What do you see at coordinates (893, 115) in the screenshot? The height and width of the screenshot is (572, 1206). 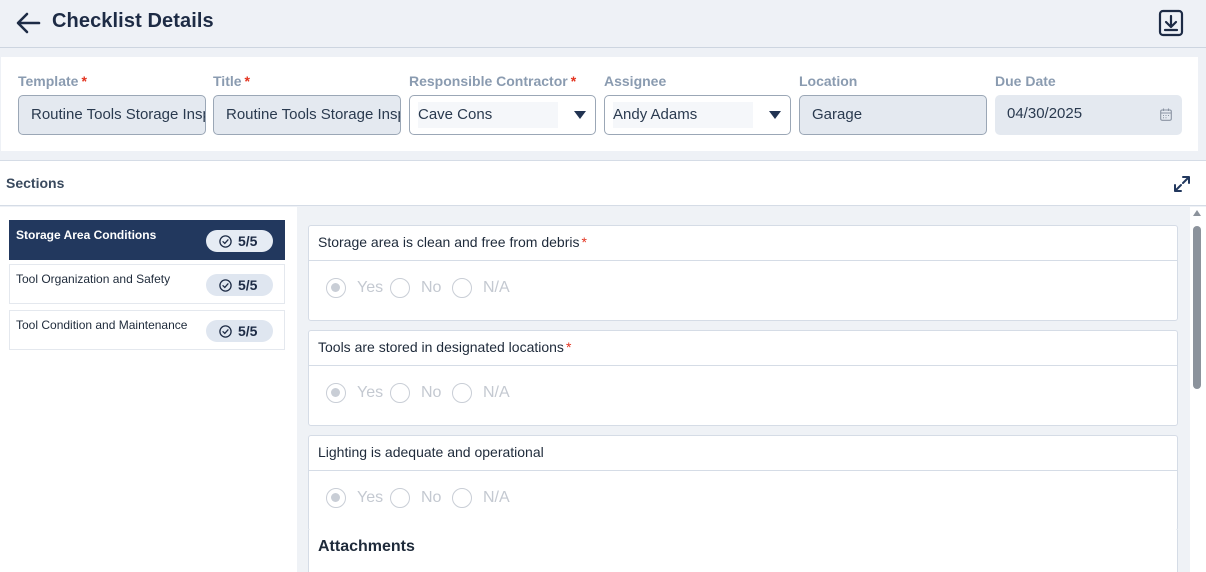 I see `location-input: Garage` at bounding box center [893, 115].